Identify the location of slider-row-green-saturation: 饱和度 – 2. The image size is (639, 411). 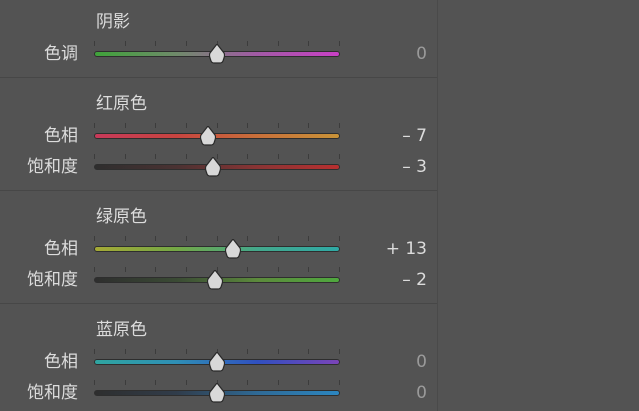
(218, 280).